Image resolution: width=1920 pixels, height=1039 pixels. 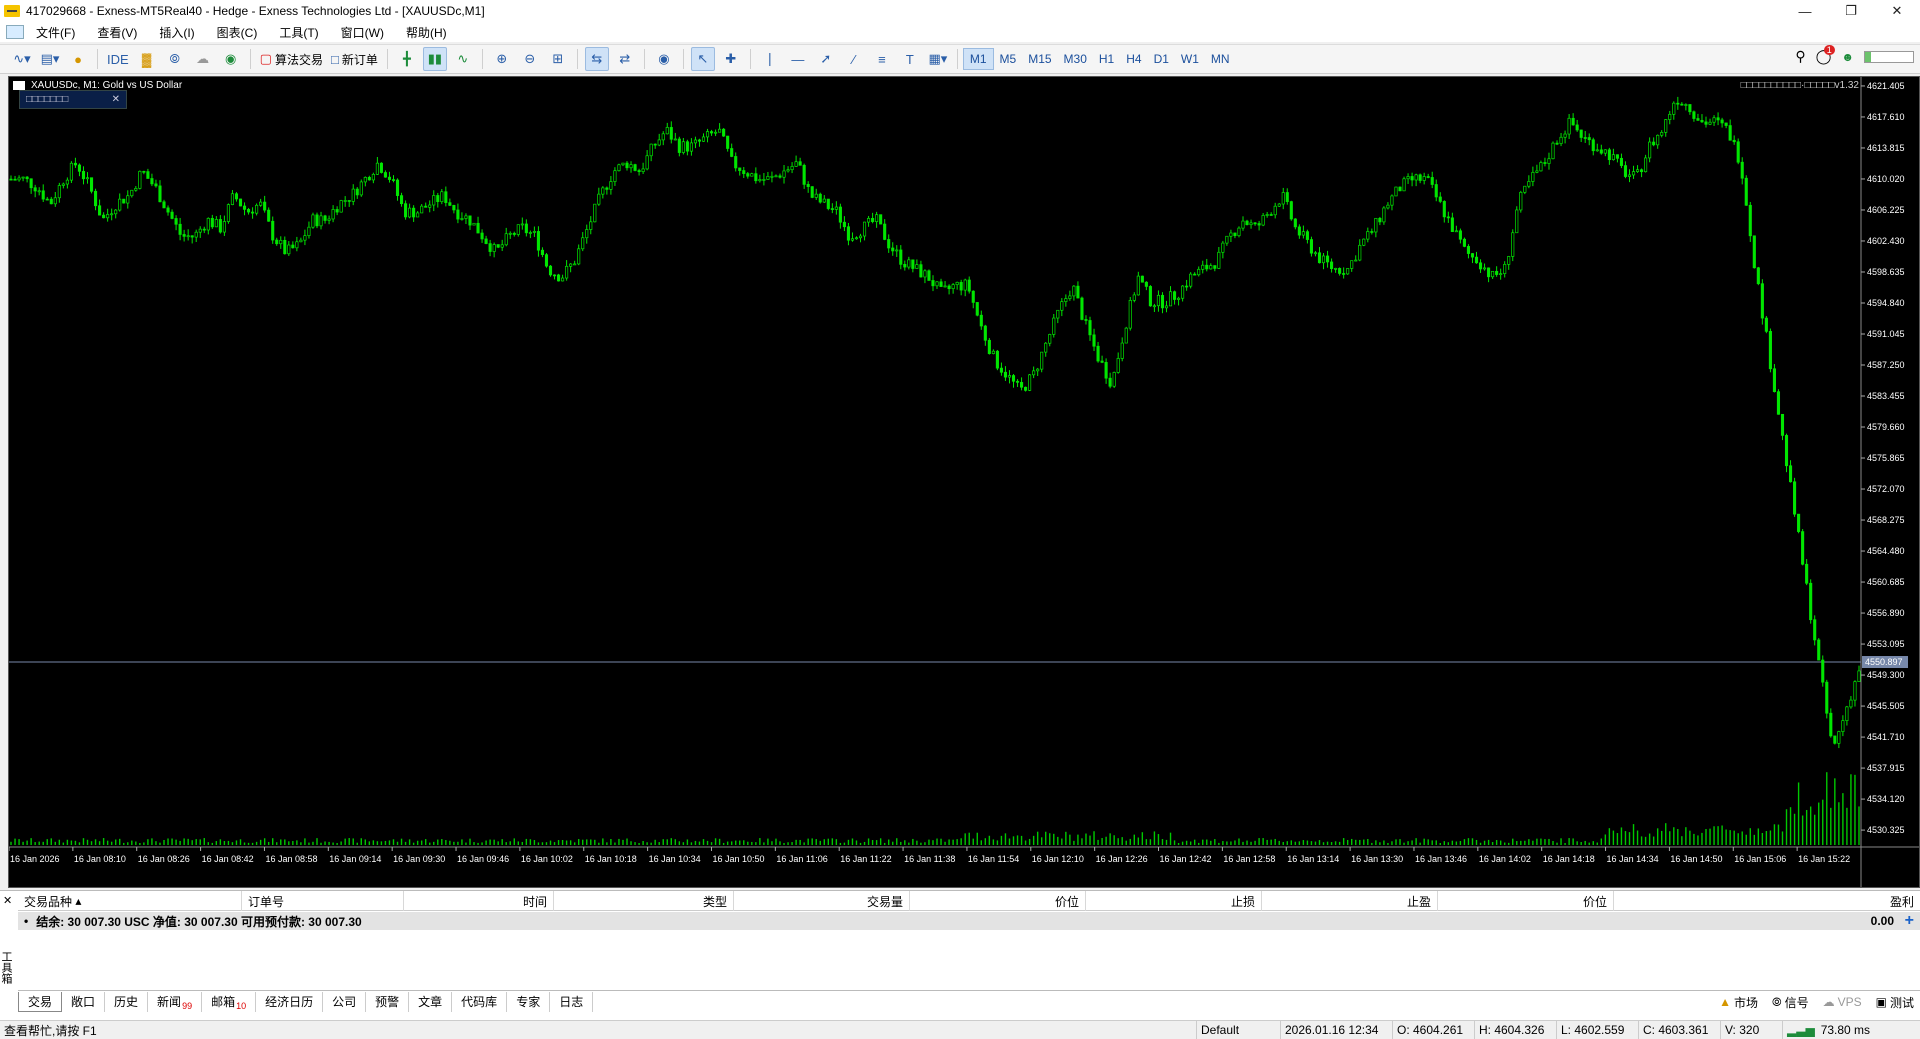 What do you see at coordinates (1851, 11) in the screenshot?
I see `maximize-button: ❐` at bounding box center [1851, 11].